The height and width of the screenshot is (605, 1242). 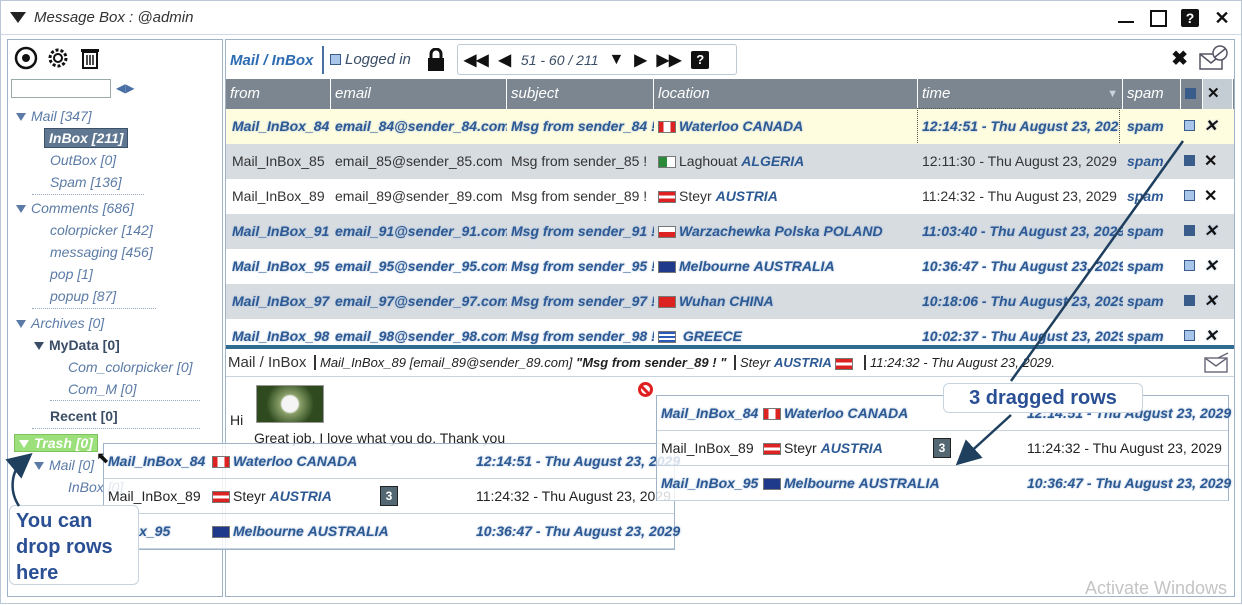 I want to click on activation-watermark: Activate Windows, so click(x=1155, y=588).